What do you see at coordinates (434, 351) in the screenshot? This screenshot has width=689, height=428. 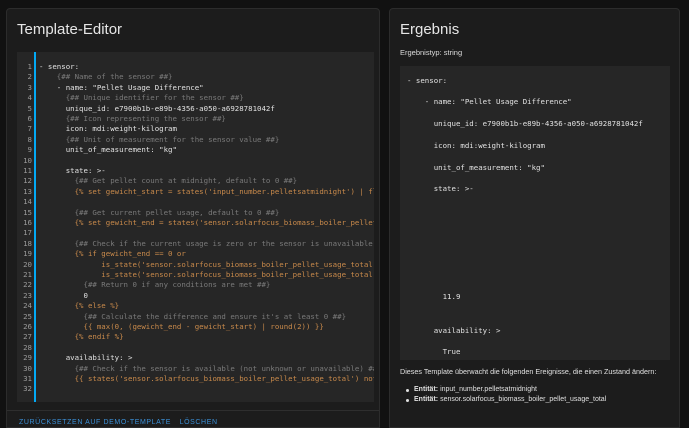 I see `result-line: True` at bounding box center [434, 351].